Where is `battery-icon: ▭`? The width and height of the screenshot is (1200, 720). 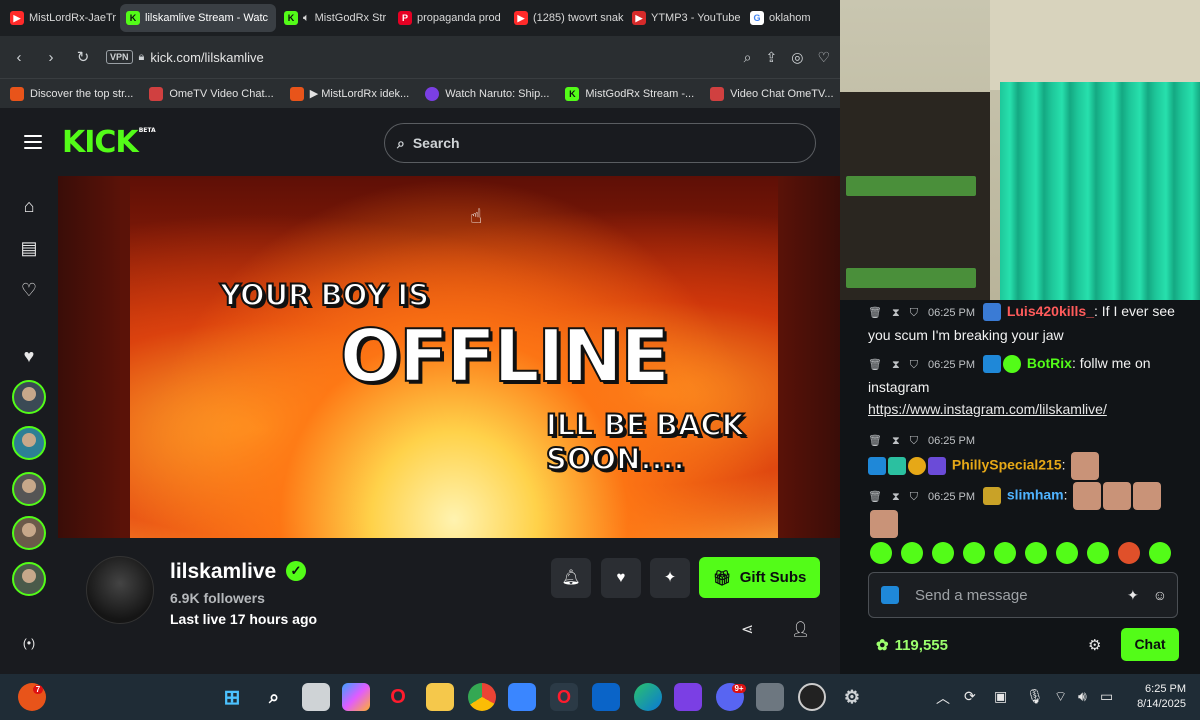
battery-icon: ▭ is located at coordinates (1106, 696).